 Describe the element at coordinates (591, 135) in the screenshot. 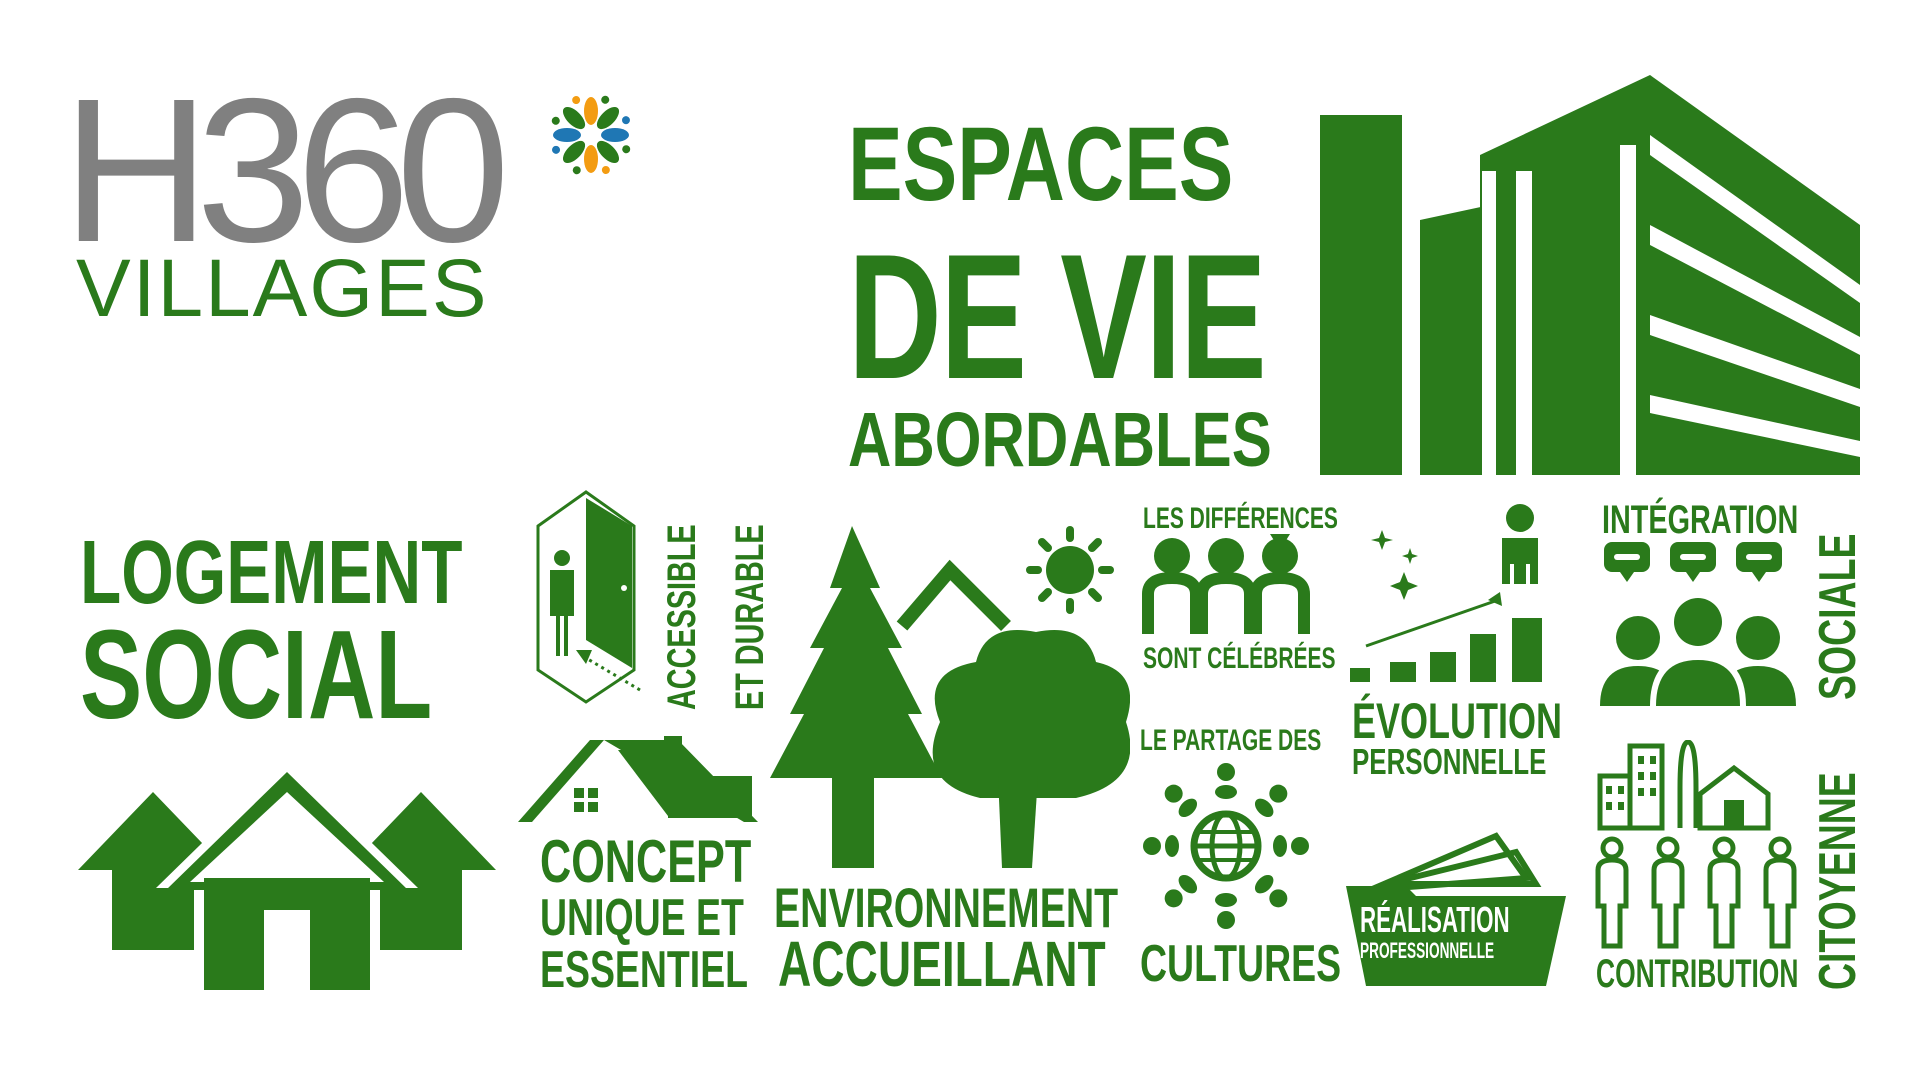

I see `flower-logo-icon` at that location.